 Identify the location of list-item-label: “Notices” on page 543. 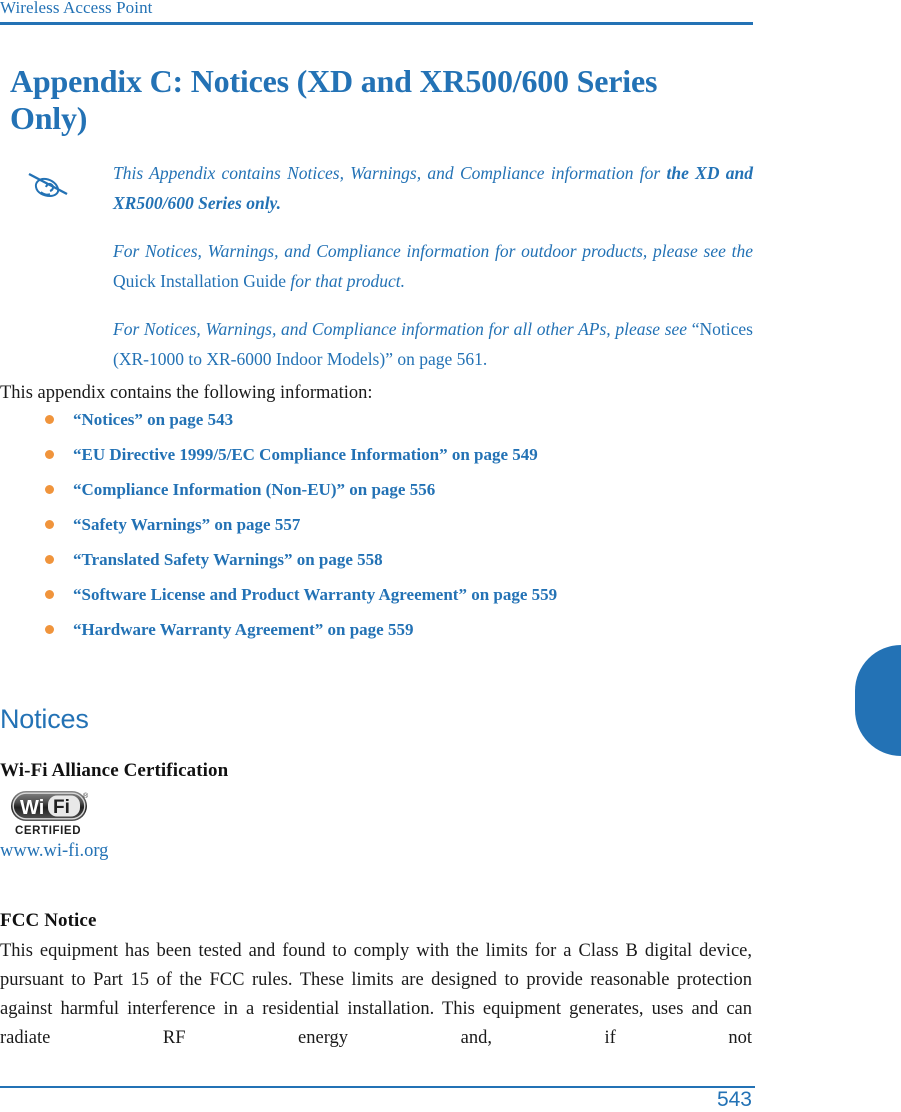
(153, 419).